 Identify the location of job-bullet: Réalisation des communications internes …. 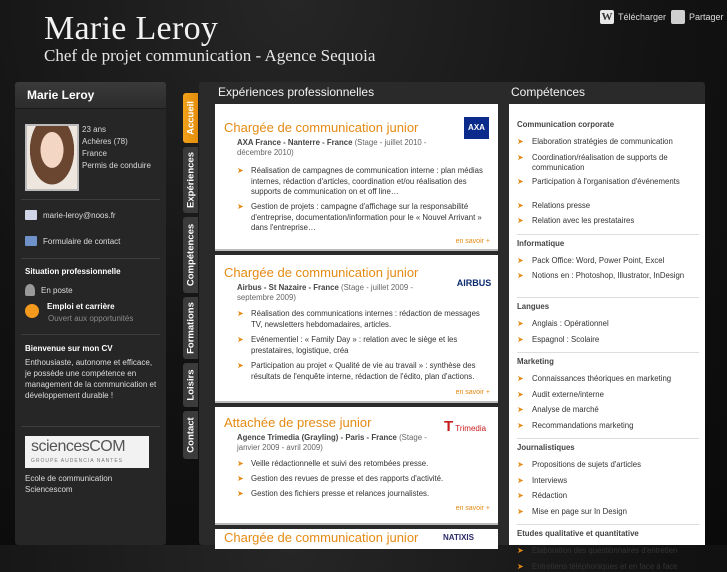
(364, 319).